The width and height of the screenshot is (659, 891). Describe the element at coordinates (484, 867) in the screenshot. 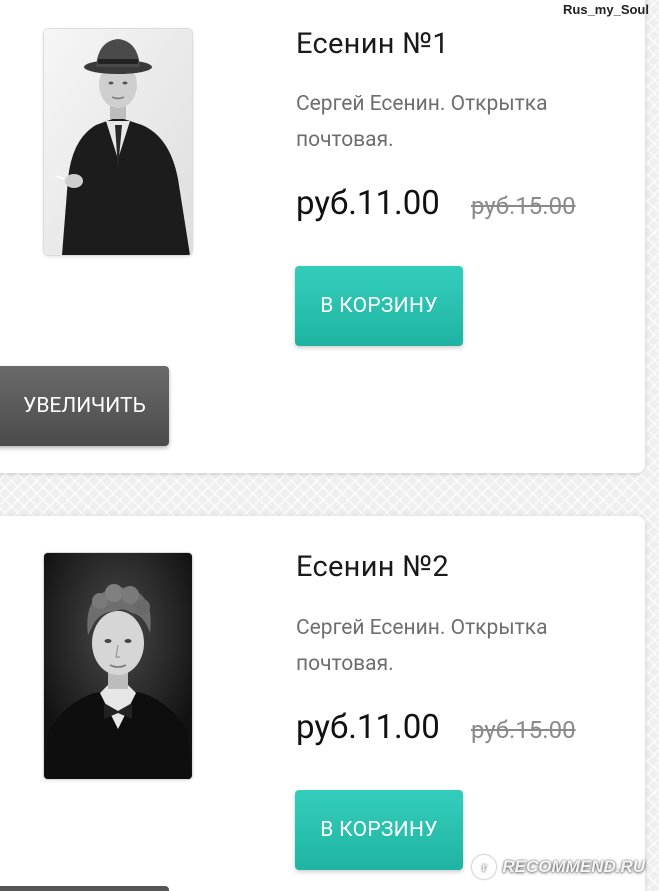

I see `r-logo-icon: r` at that location.